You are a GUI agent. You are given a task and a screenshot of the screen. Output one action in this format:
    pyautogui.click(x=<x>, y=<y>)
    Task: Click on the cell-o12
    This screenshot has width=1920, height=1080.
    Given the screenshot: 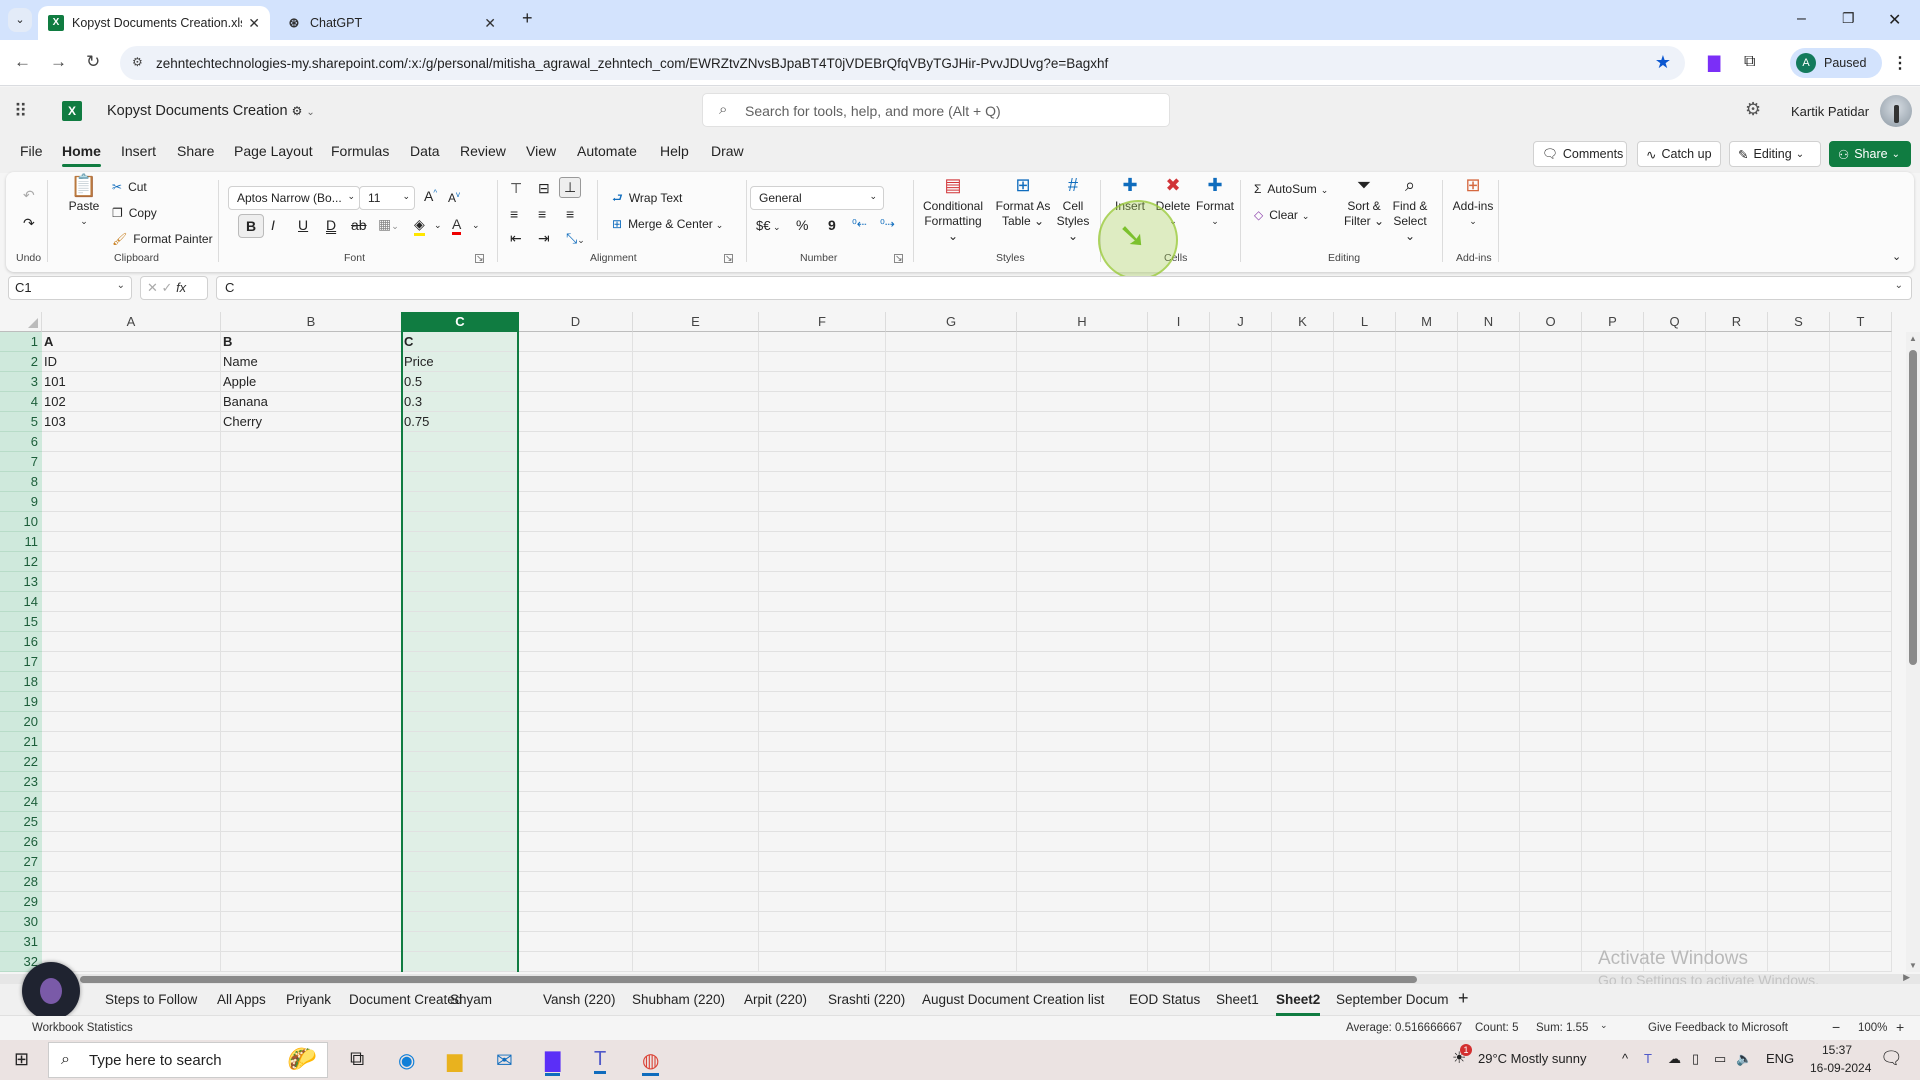 What is the action you would take?
    pyautogui.click(x=1551, y=562)
    